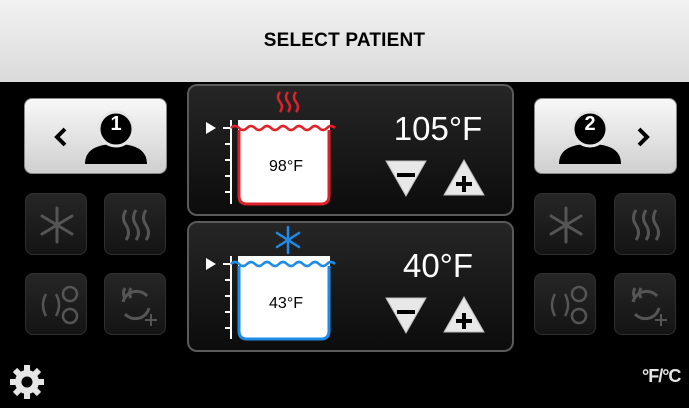 Image resolution: width=689 pixels, height=408 pixels. What do you see at coordinates (590, 124) in the screenshot?
I see `patient-2-number: 2` at bounding box center [590, 124].